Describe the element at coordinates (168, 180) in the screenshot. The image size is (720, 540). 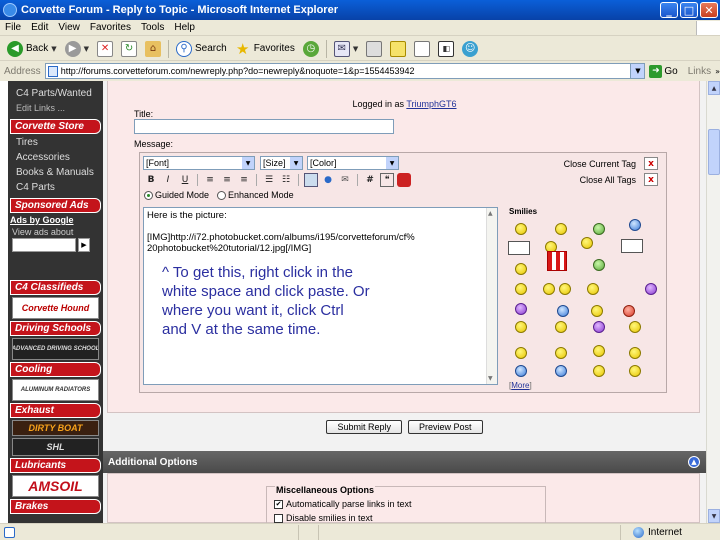
I see `italic-button: I` at that location.